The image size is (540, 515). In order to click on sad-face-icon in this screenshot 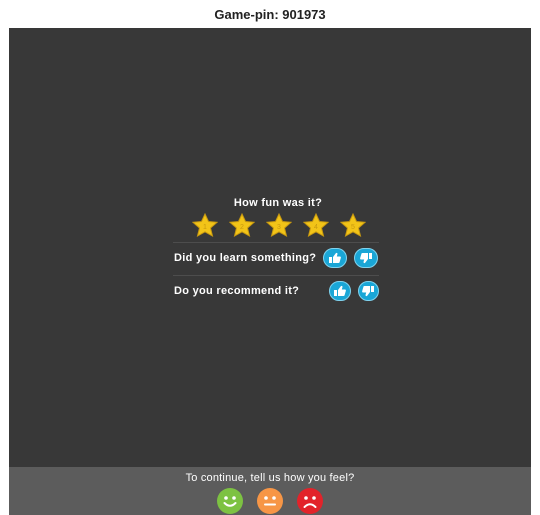, I will do `click(310, 502)`.